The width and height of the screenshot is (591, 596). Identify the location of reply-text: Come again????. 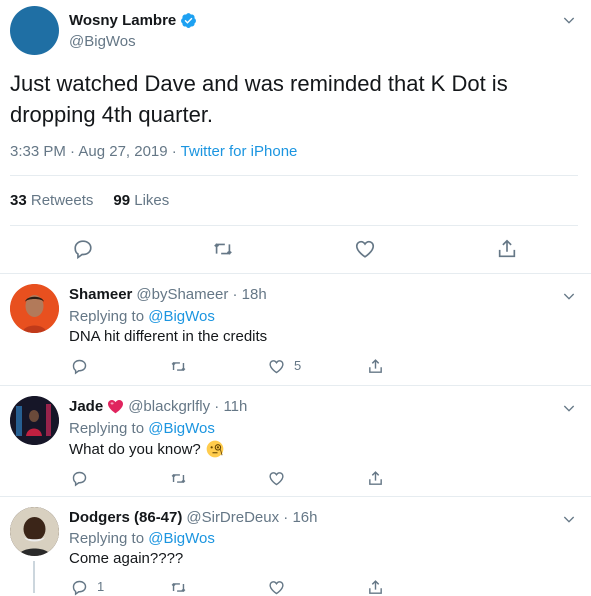
(126, 558).